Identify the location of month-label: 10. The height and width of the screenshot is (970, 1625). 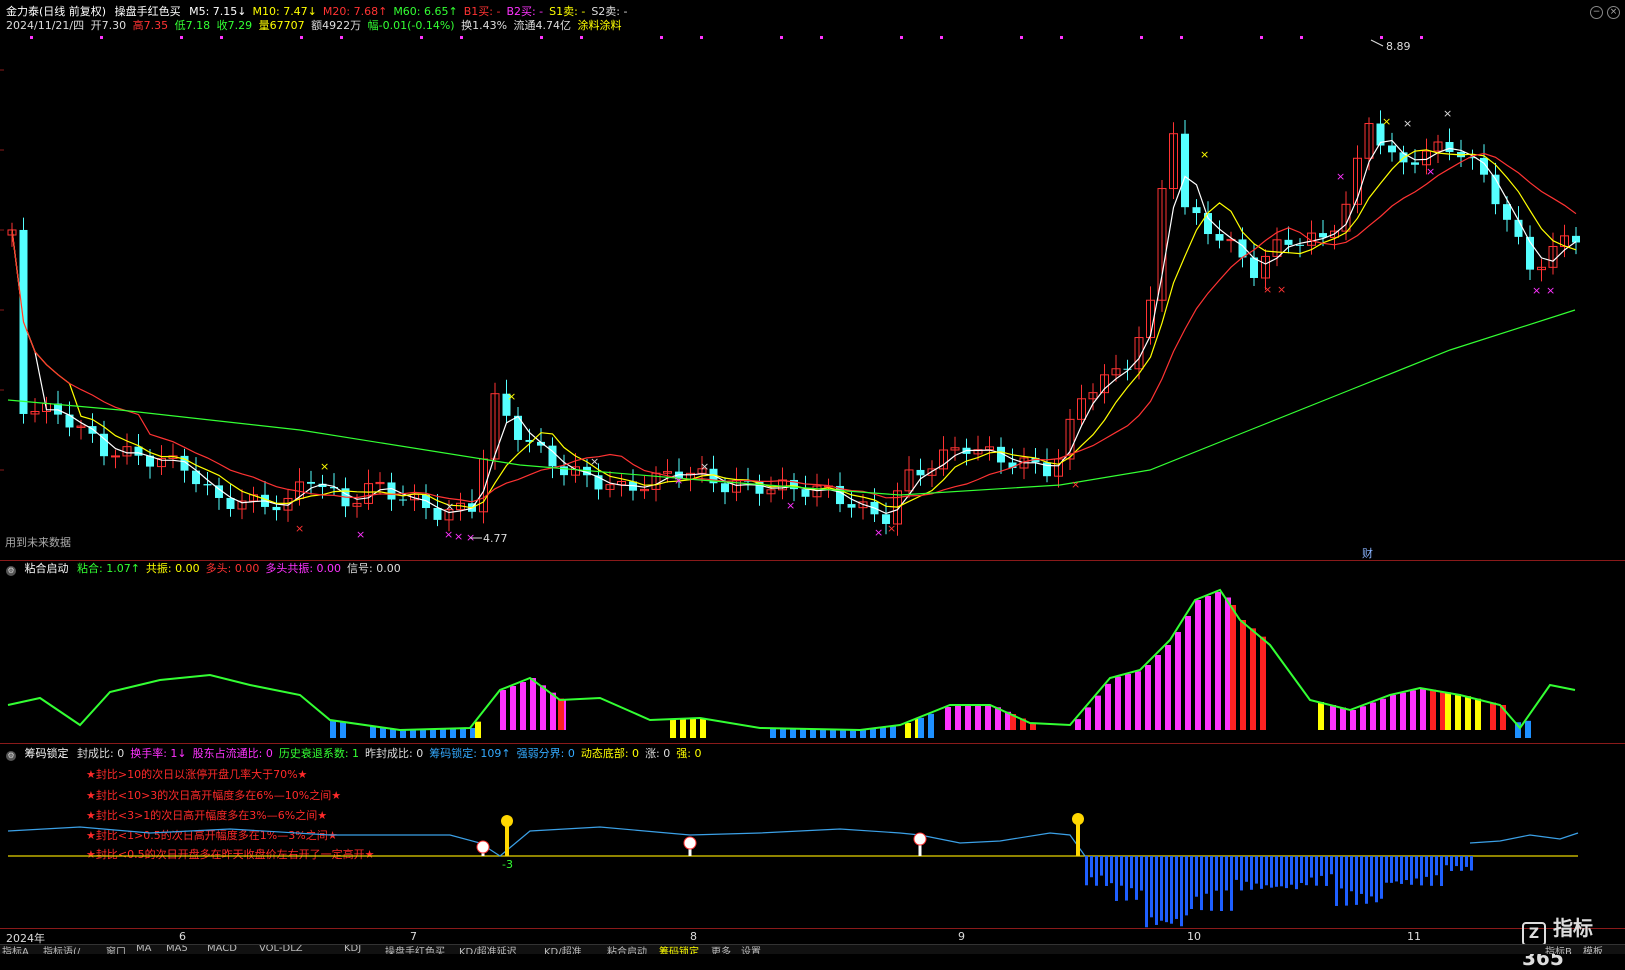
(1194, 936).